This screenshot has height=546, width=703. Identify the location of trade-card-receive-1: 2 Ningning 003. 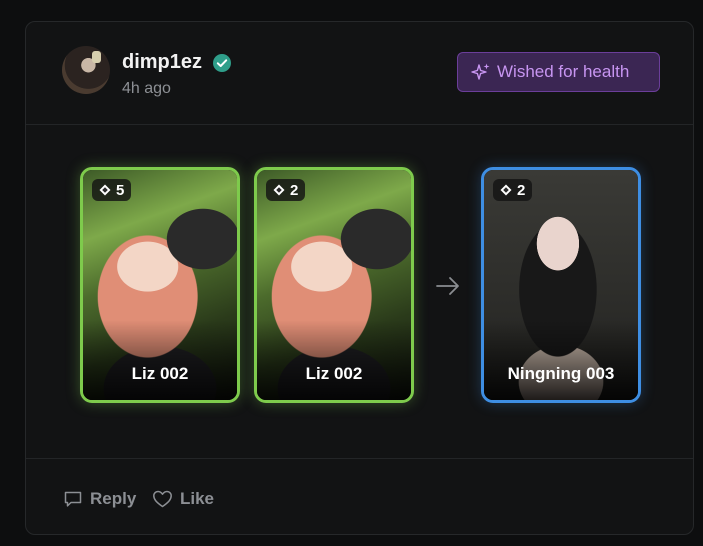
(561, 285).